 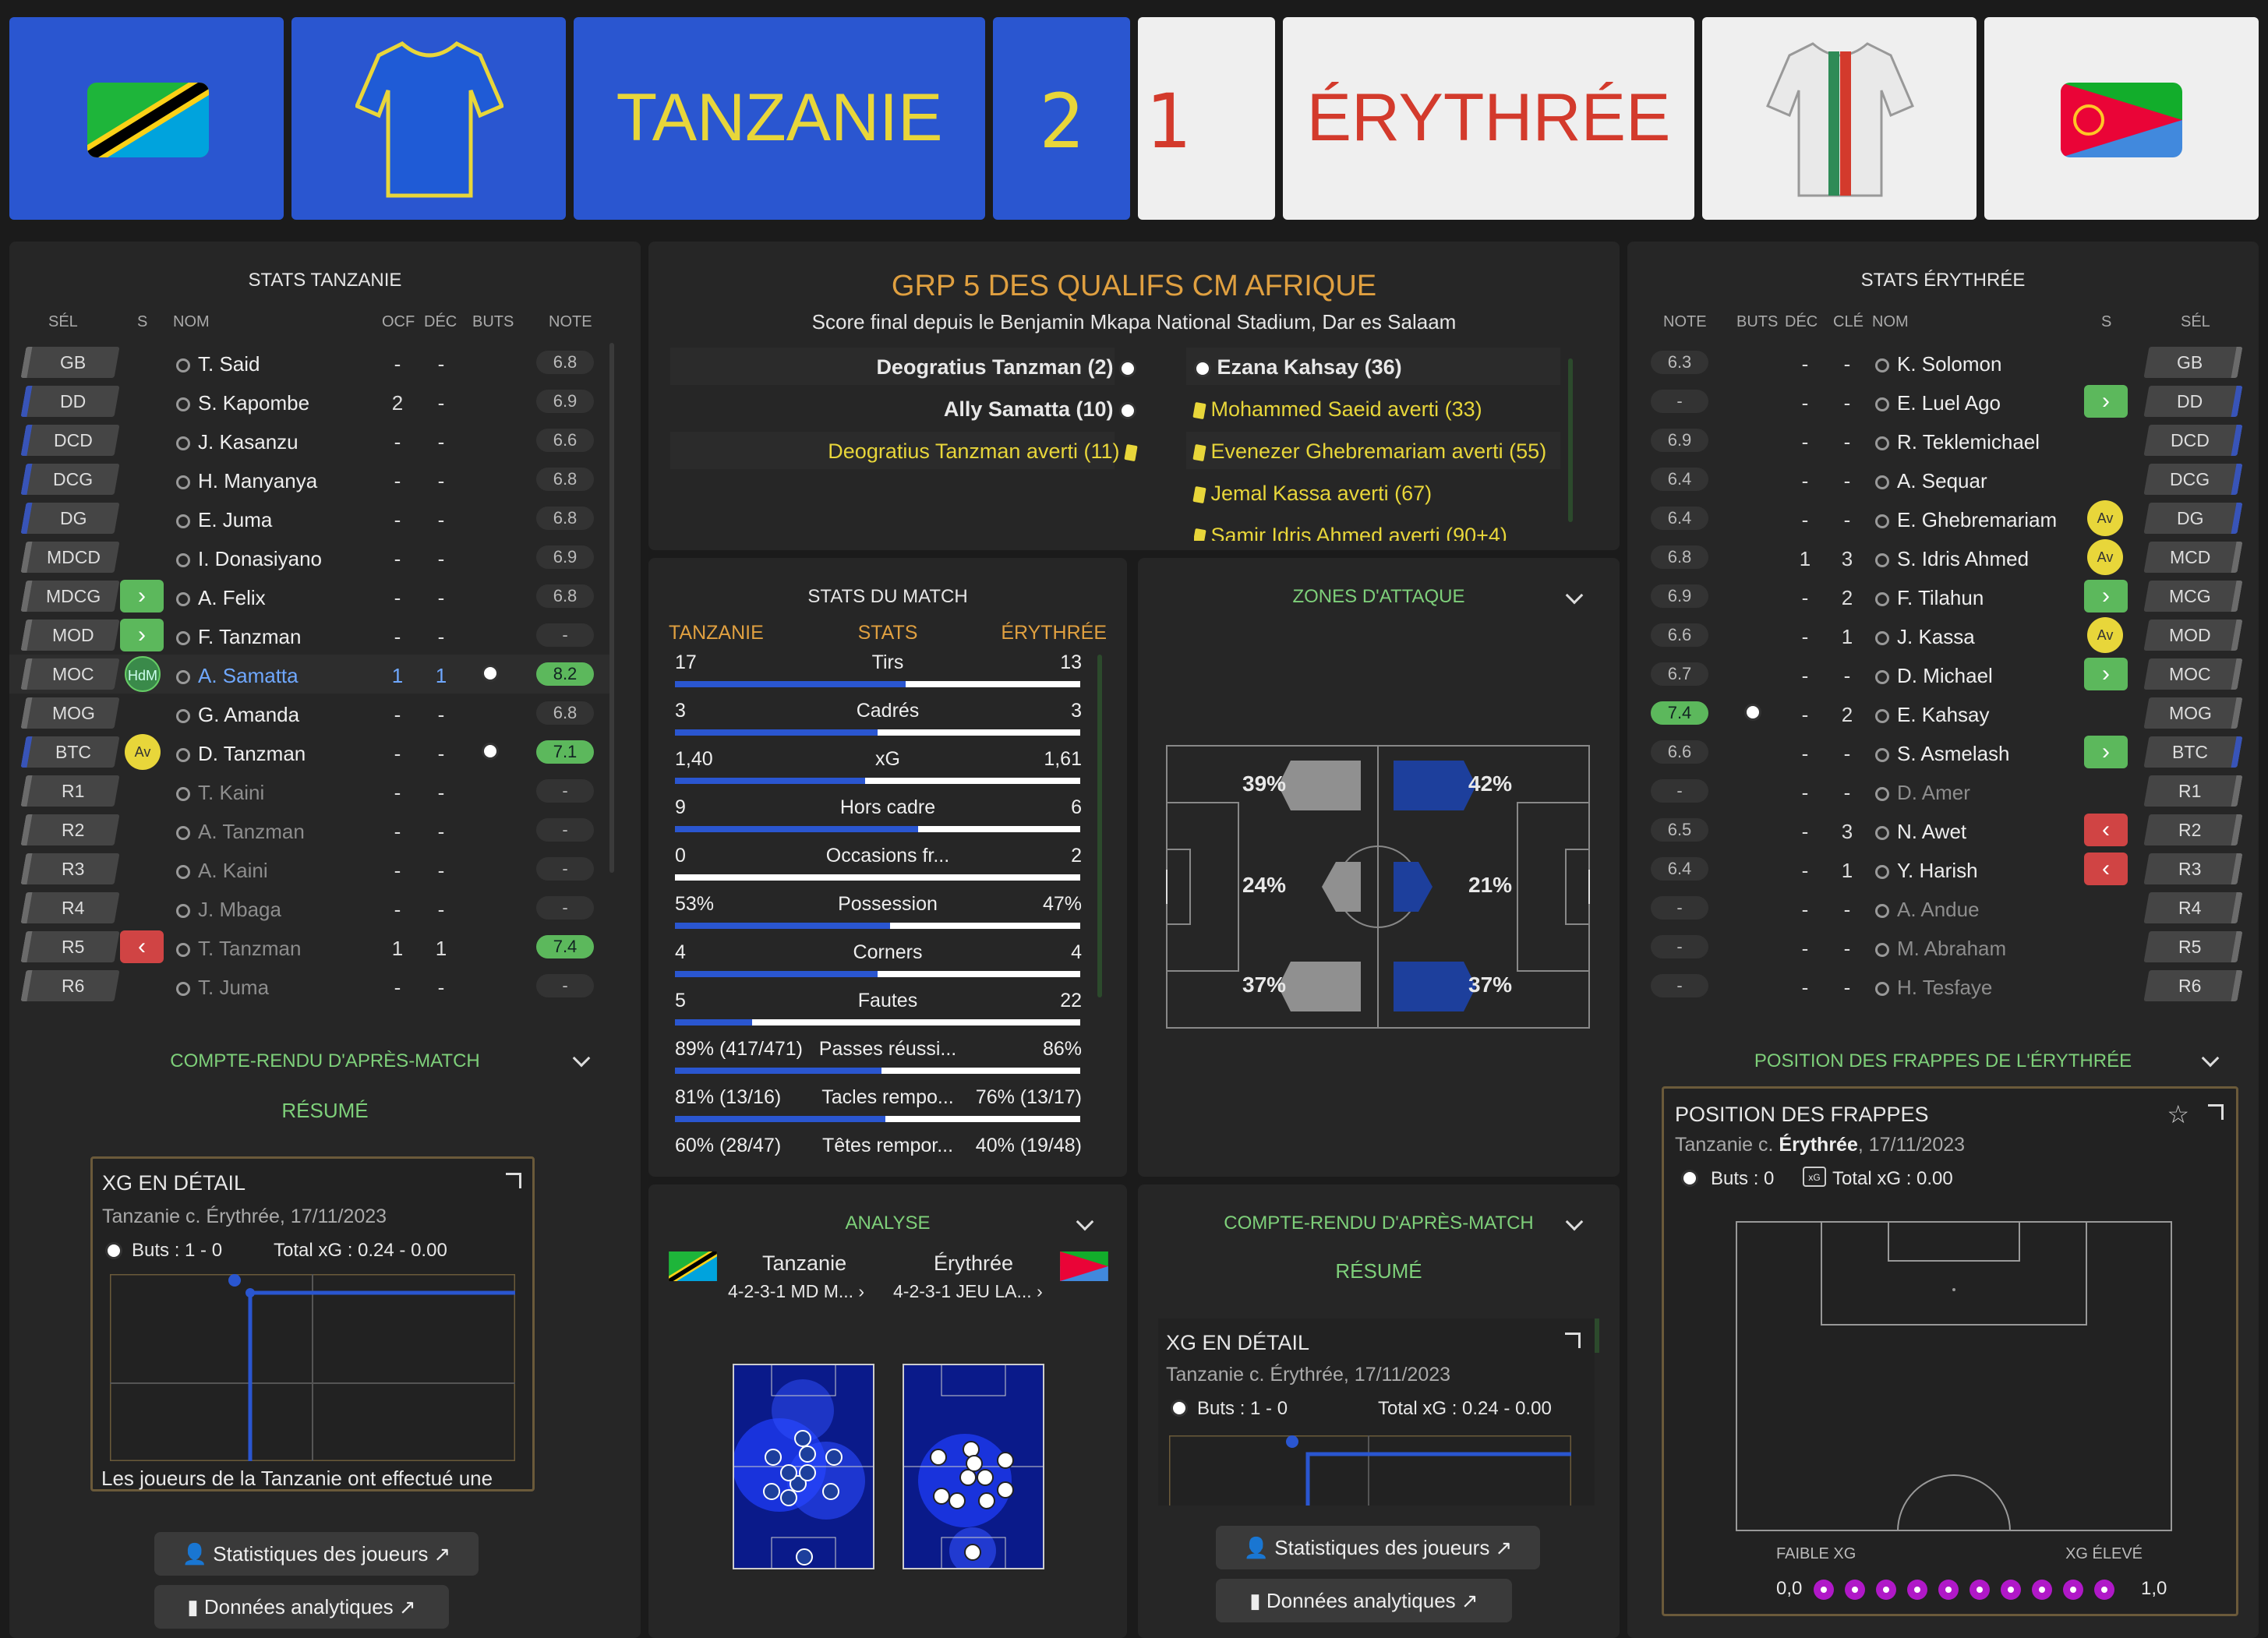 What do you see at coordinates (246, 481) in the screenshot?
I see `player-name: H. Manyanya` at bounding box center [246, 481].